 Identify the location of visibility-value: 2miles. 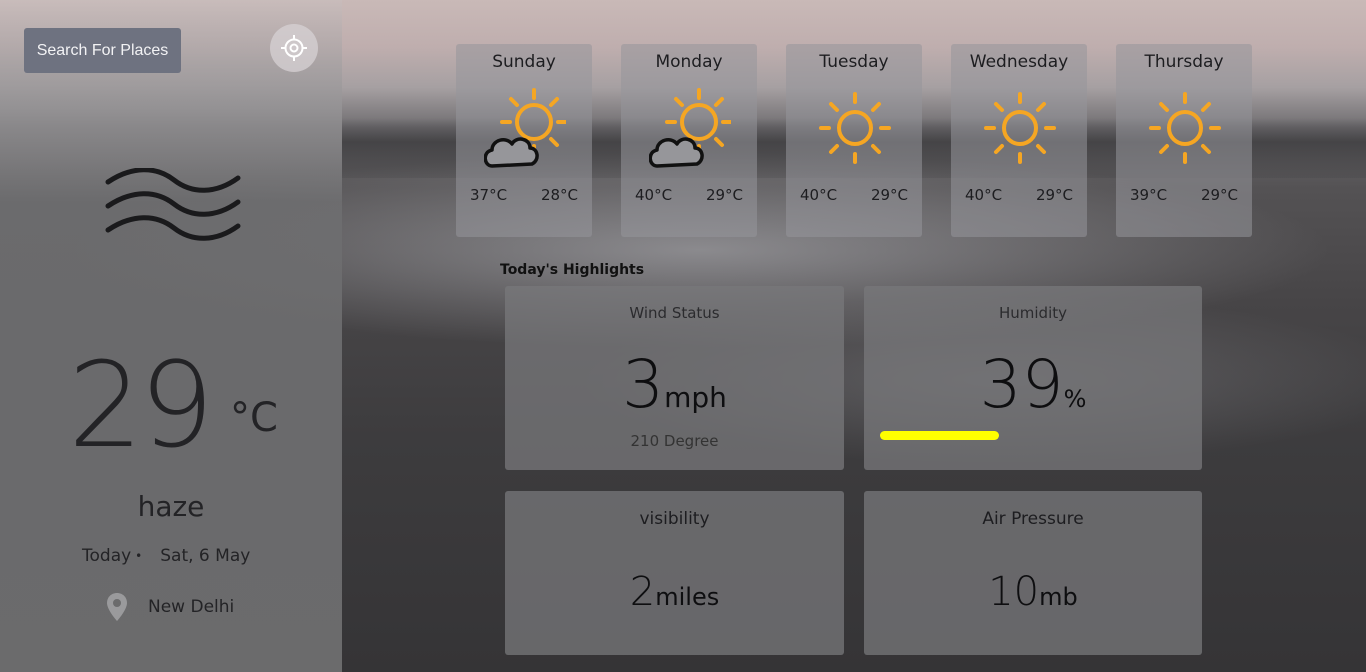
(674, 592).